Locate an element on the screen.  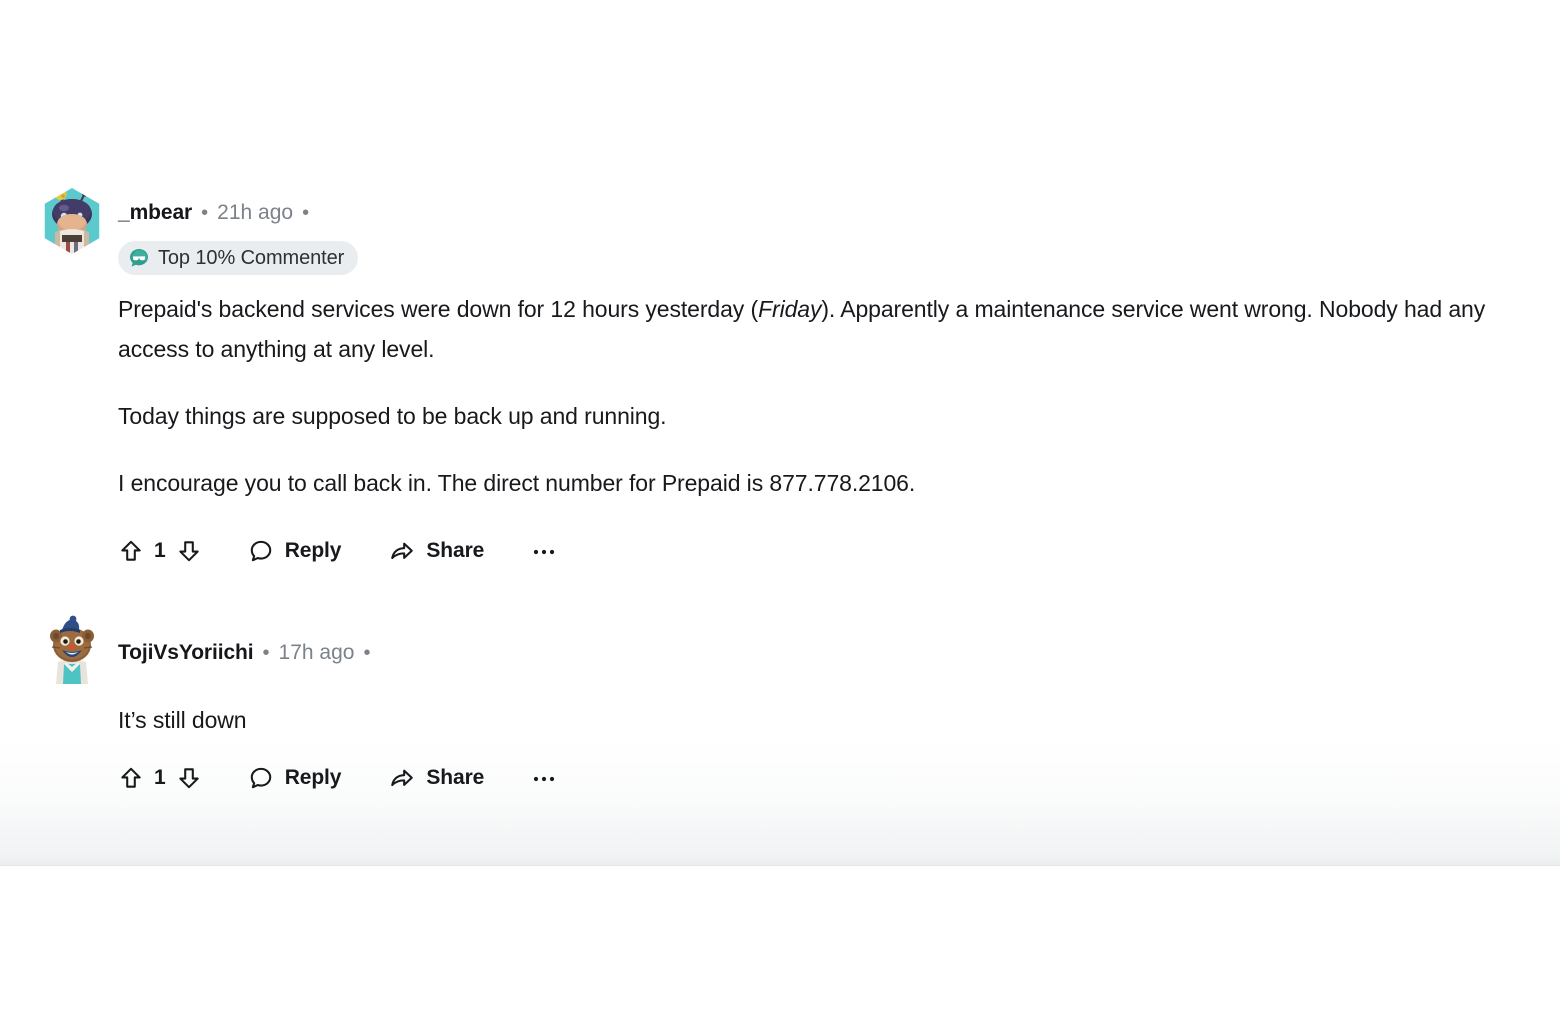
comment-body: It’s still down is located at coordinates (818, 720).